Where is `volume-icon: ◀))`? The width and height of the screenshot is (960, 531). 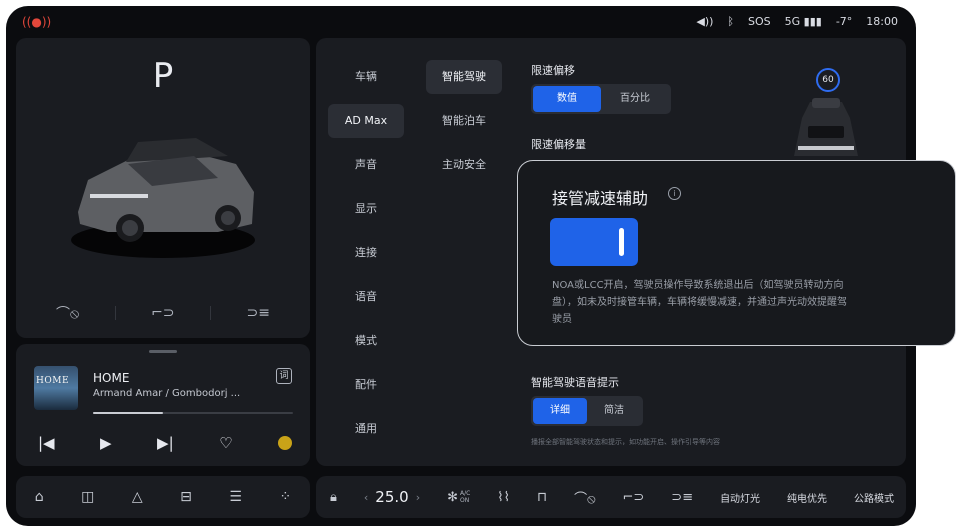
volume-icon: ◀)) is located at coordinates (705, 21).